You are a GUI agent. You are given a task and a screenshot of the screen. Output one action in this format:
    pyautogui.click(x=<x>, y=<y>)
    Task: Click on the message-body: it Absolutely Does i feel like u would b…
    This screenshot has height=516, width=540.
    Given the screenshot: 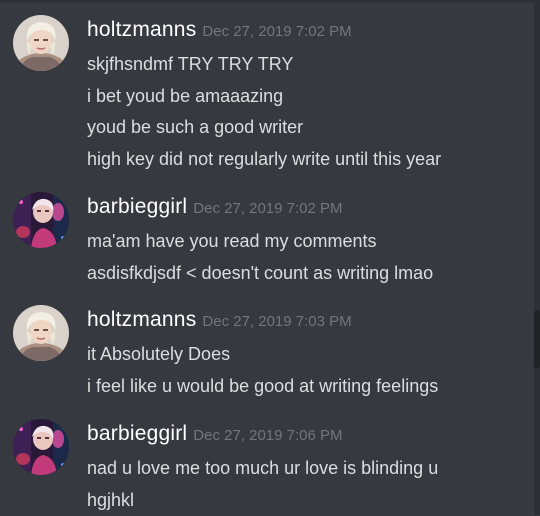 What is the action you would take?
    pyautogui.click(x=262, y=370)
    